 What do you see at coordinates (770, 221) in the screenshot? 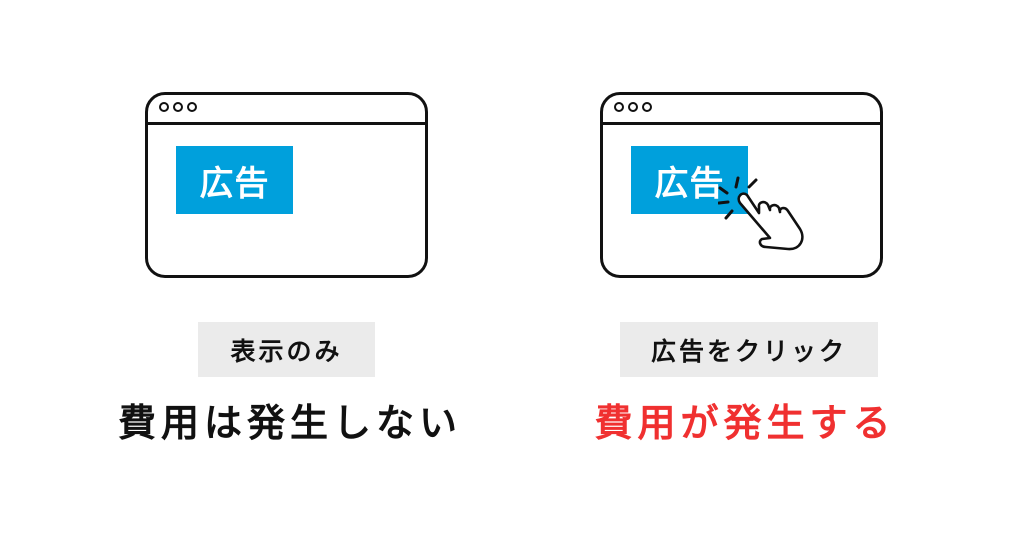
I see `hand-shape` at bounding box center [770, 221].